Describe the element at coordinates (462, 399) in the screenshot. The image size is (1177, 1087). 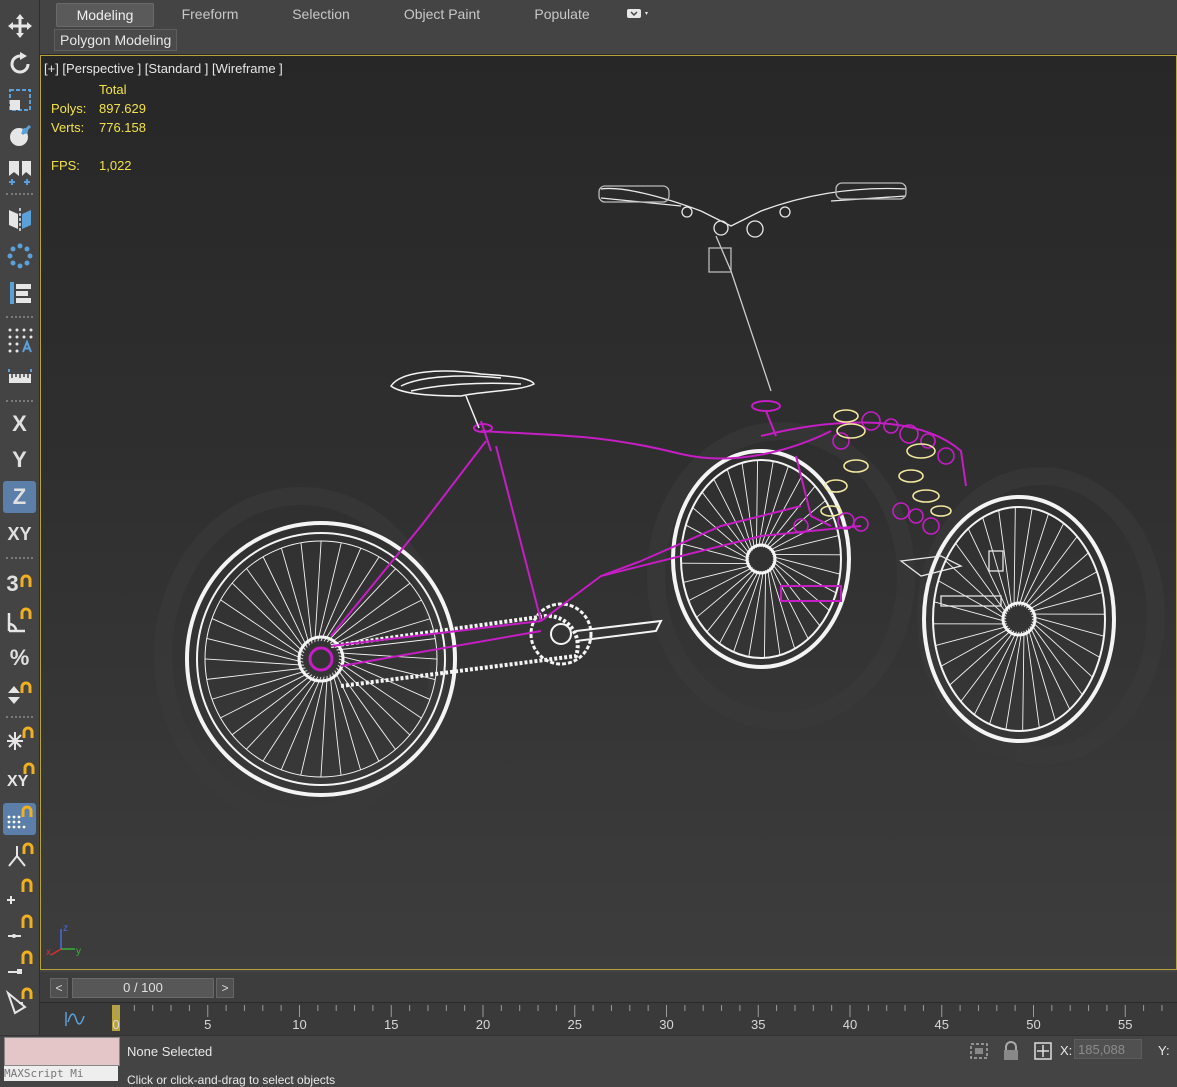
I see `seat` at that location.